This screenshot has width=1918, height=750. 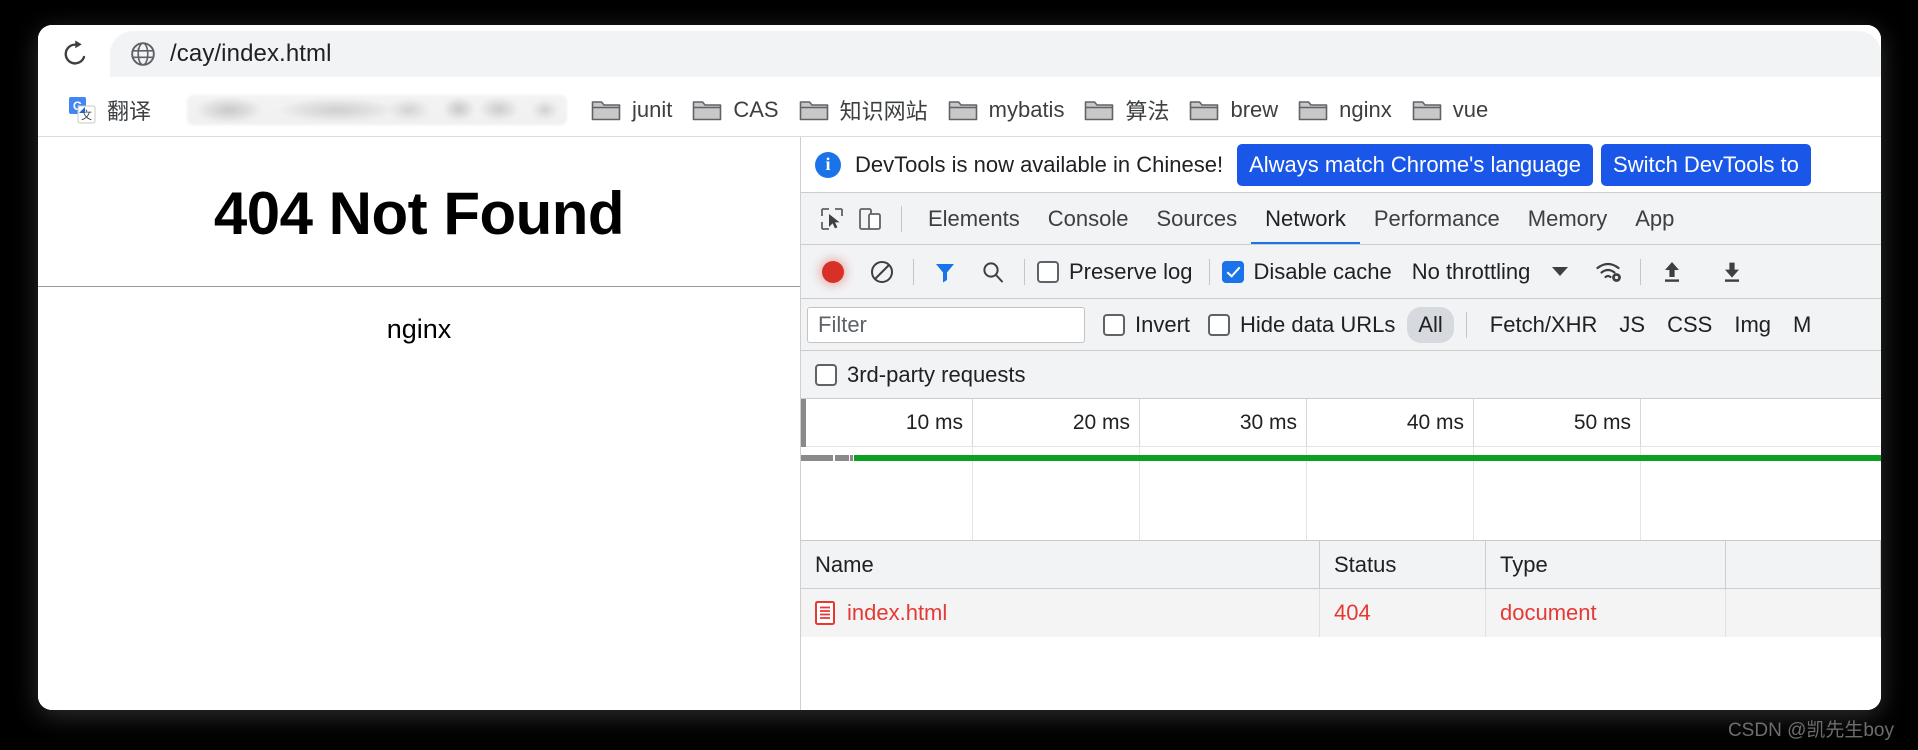 I want to click on network-controls-toolbar: Preserve log Disable cache No throttling, so click(x=1341, y=272).